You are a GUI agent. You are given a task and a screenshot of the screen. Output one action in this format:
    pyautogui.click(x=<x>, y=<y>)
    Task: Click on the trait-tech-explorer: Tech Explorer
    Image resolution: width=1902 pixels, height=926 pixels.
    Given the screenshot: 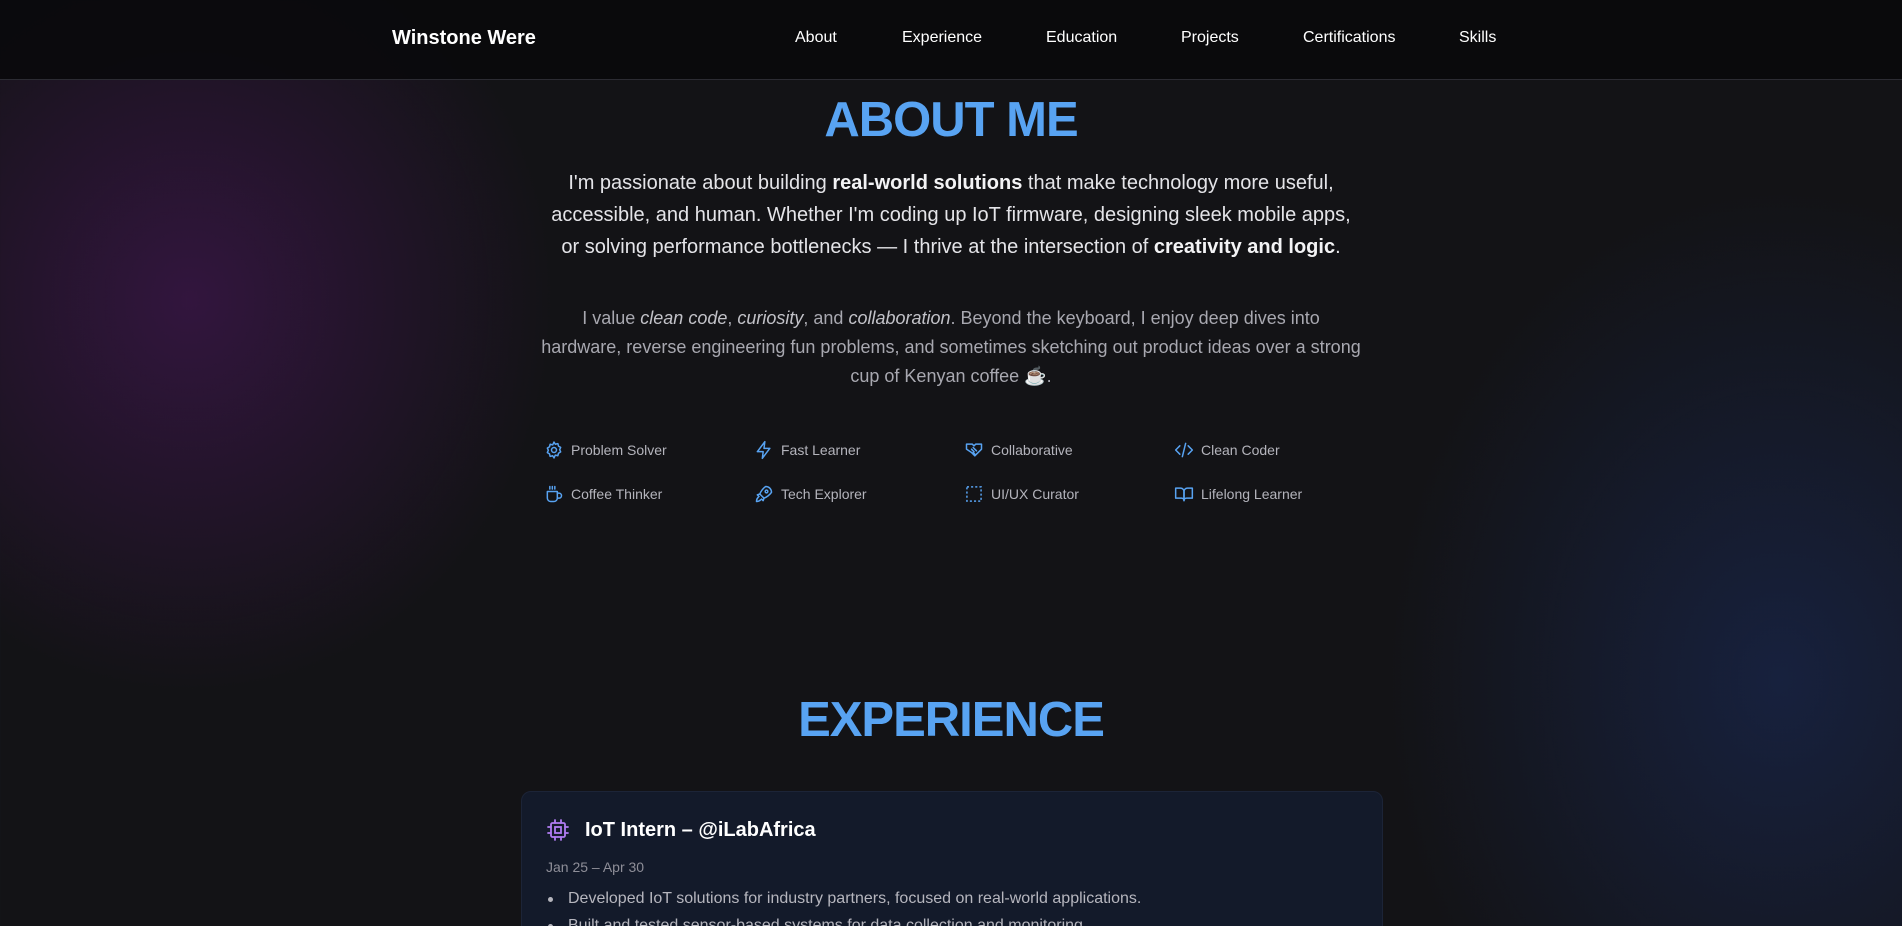 What is the action you would take?
    pyautogui.click(x=810, y=494)
    